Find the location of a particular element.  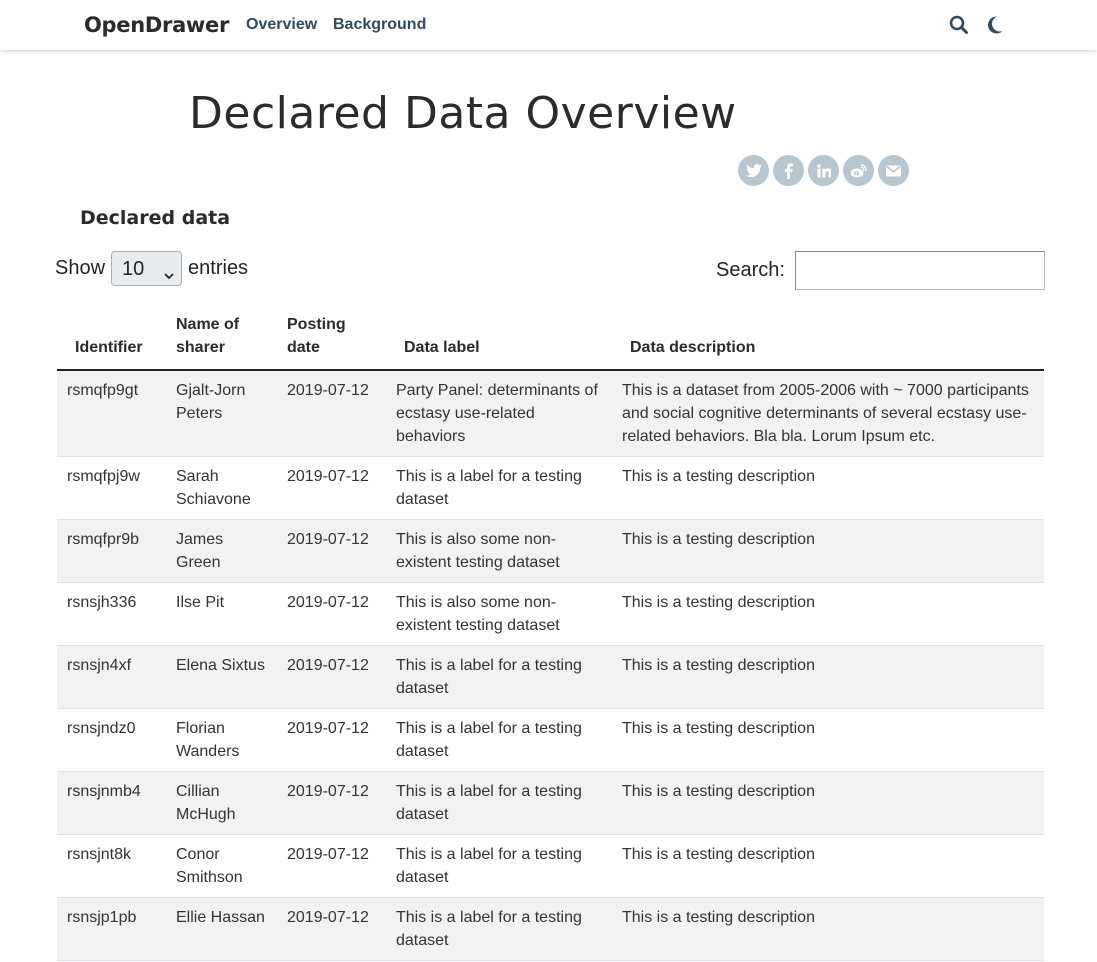

nav-link-background: Background is located at coordinates (379, 25).